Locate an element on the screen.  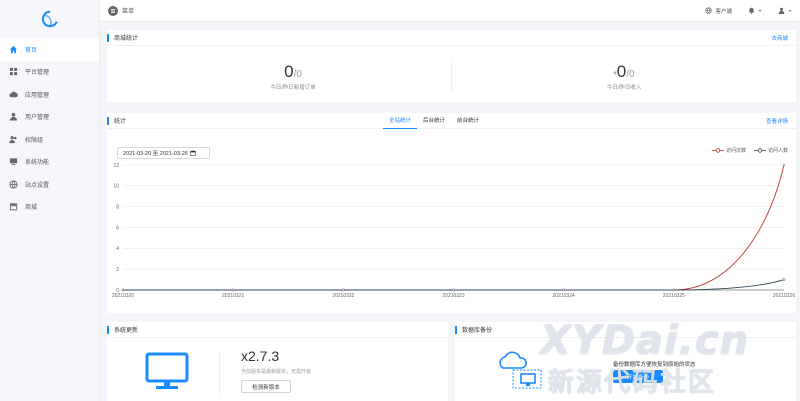
version-number: x2.7.3 is located at coordinates (260, 356).